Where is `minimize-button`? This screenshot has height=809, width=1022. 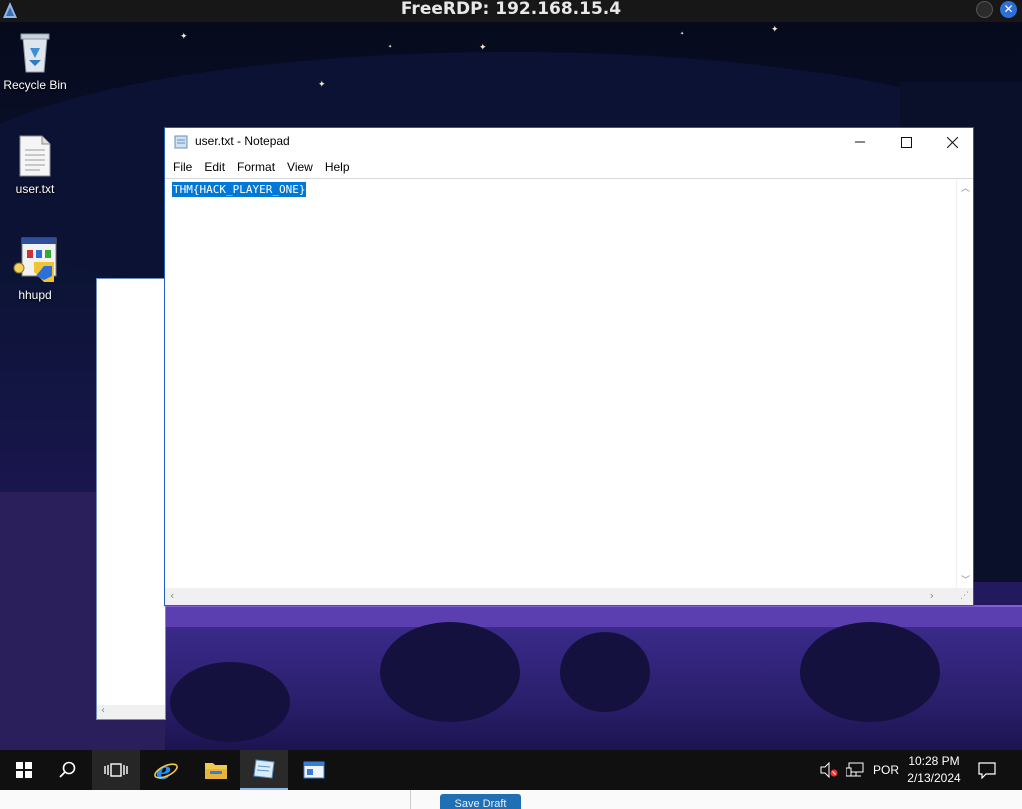
minimize-button is located at coordinates (860, 142).